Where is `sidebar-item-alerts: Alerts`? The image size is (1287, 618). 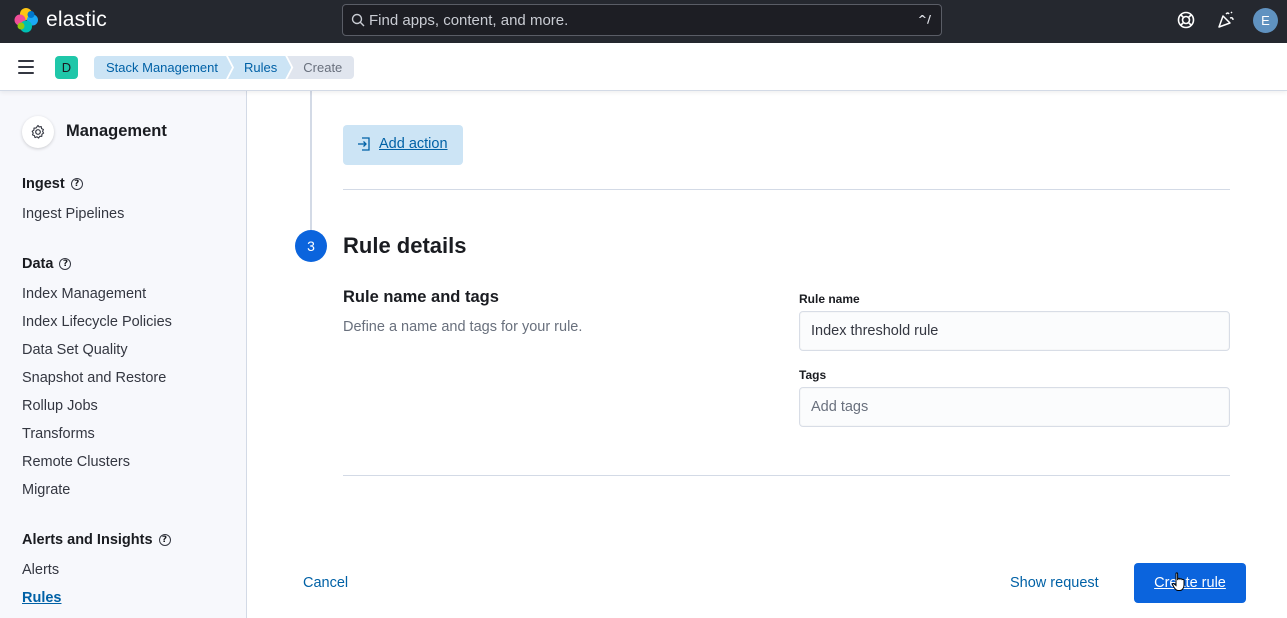 sidebar-item-alerts: Alerts is located at coordinates (40, 570).